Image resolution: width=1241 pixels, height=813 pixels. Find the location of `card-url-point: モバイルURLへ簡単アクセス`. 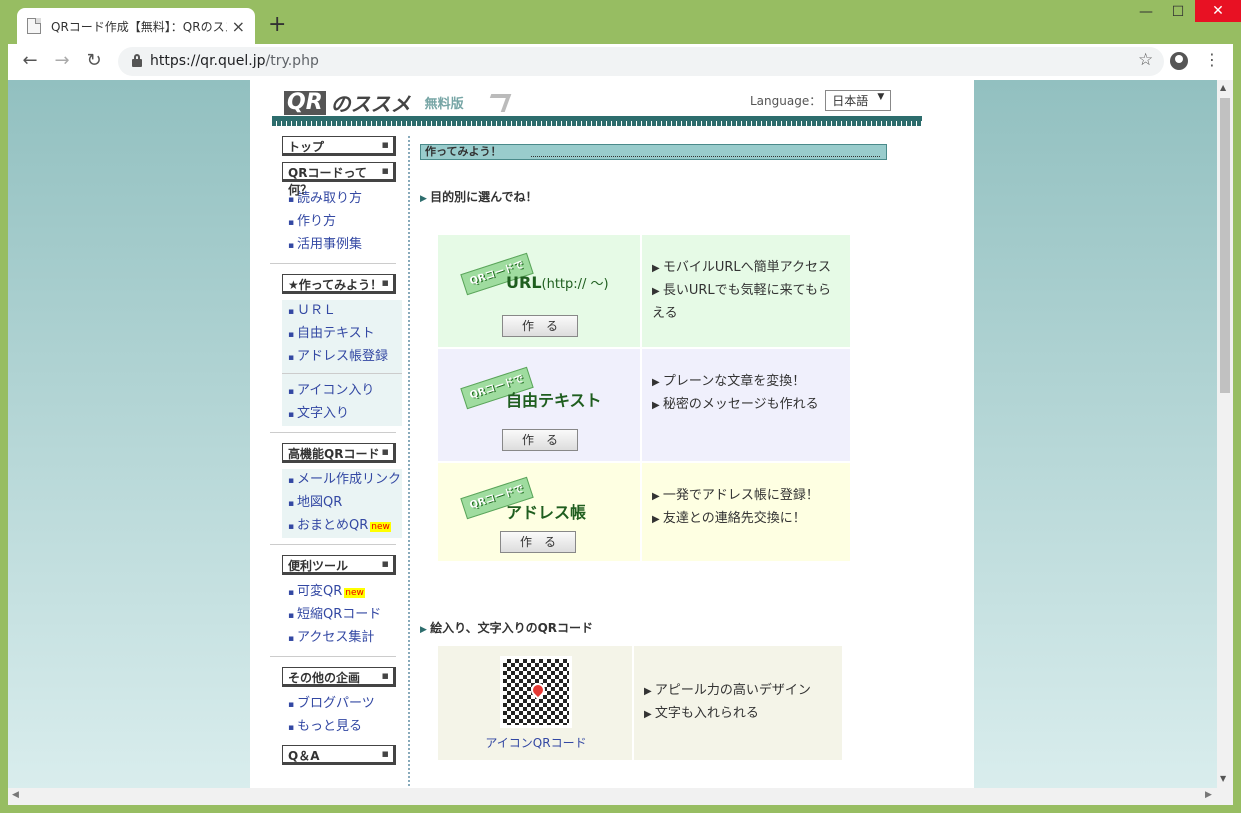

card-url-point: モバイルURLへ簡単アクセス is located at coordinates (746, 268).